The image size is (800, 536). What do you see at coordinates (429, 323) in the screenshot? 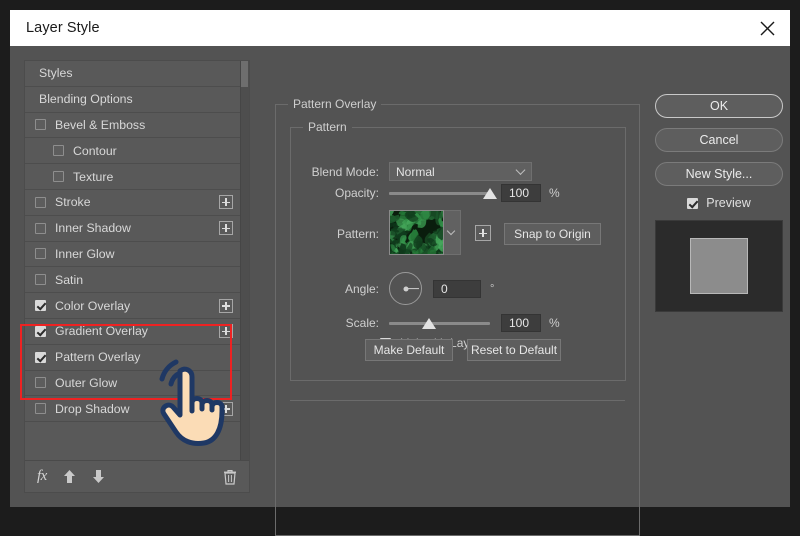
I see `scale-slider-thumb` at bounding box center [429, 323].